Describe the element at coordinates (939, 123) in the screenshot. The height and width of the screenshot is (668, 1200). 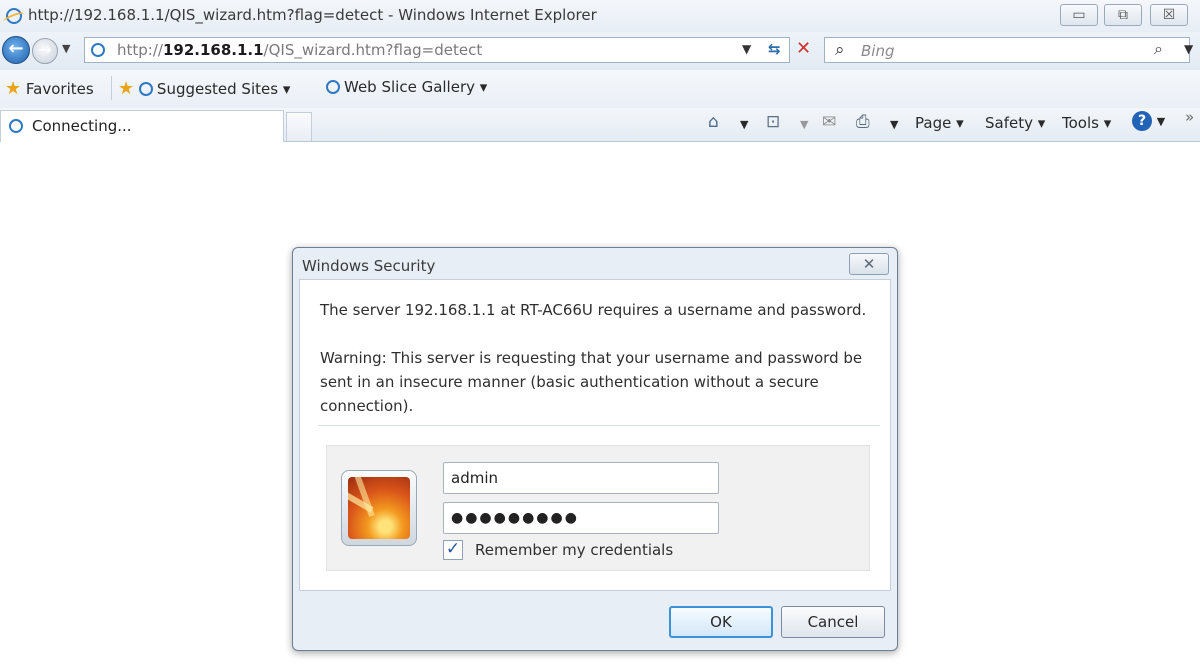
I see `page-menu: Page ▾` at that location.